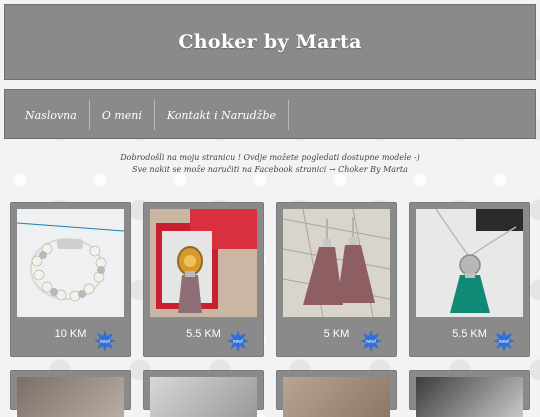 This screenshot has height=417, width=540. I want to click on product-card: 10 KM new!, so click(70, 279).